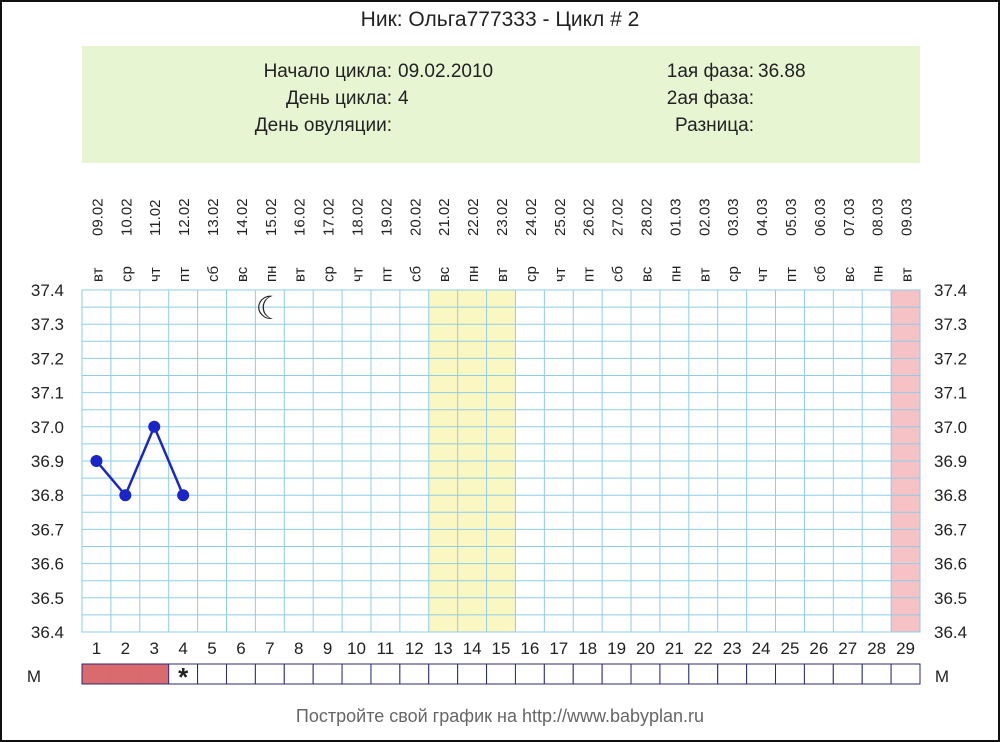  What do you see at coordinates (97, 217) in the screenshot?
I see `date-label: 09.02` at bounding box center [97, 217].